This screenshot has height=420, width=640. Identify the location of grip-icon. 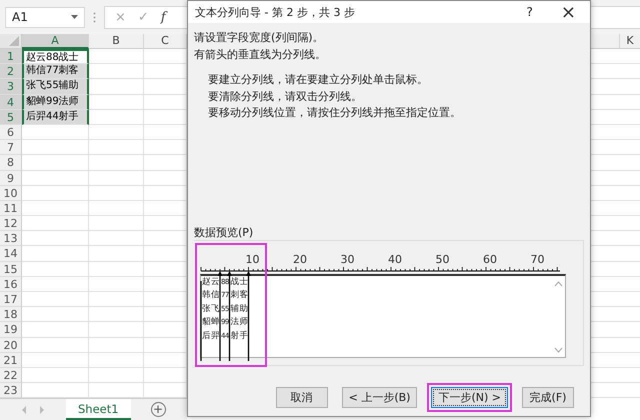
(94, 17).